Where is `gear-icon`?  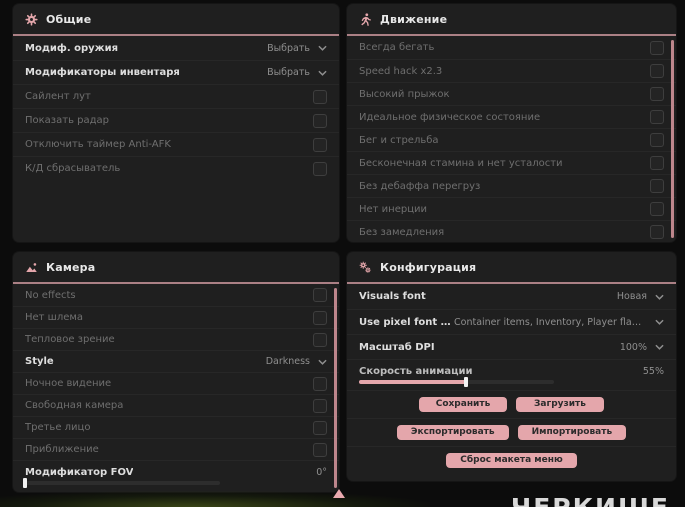
gear-icon is located at coordinates (31, 19).